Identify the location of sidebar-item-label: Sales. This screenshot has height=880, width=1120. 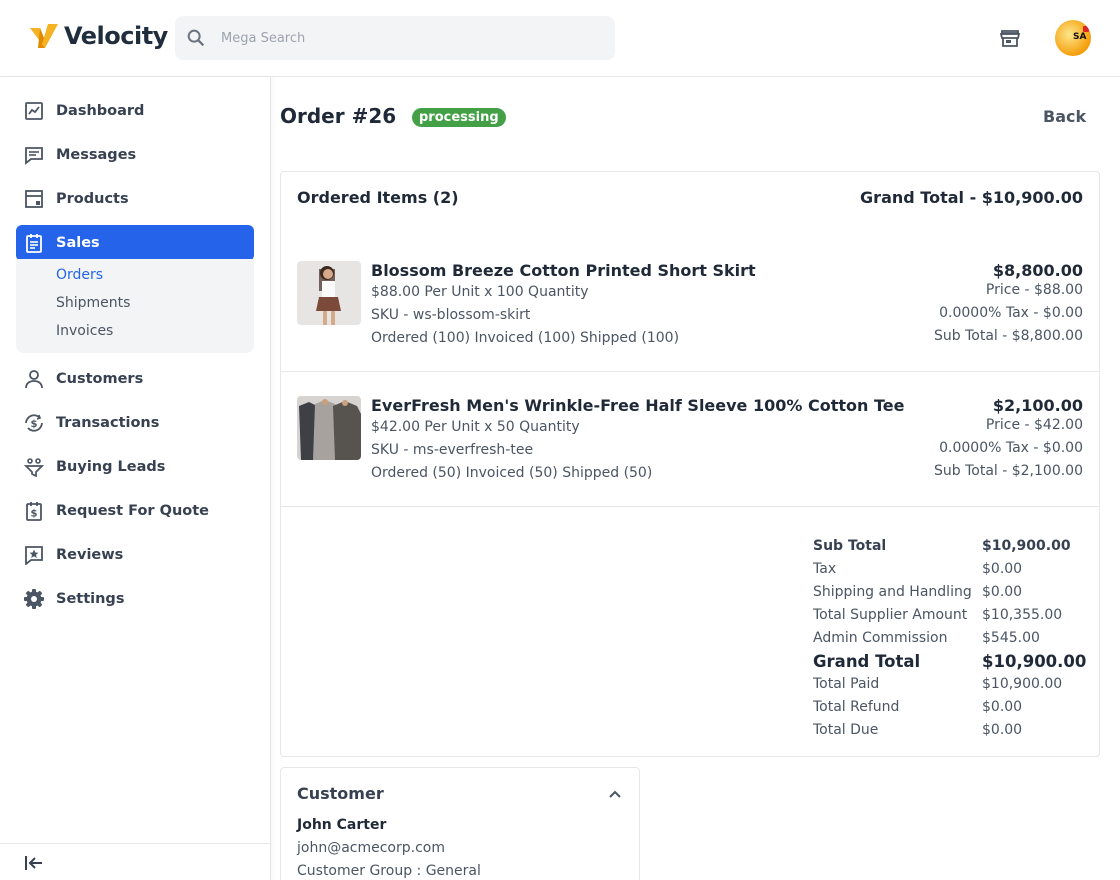
(78, 243).